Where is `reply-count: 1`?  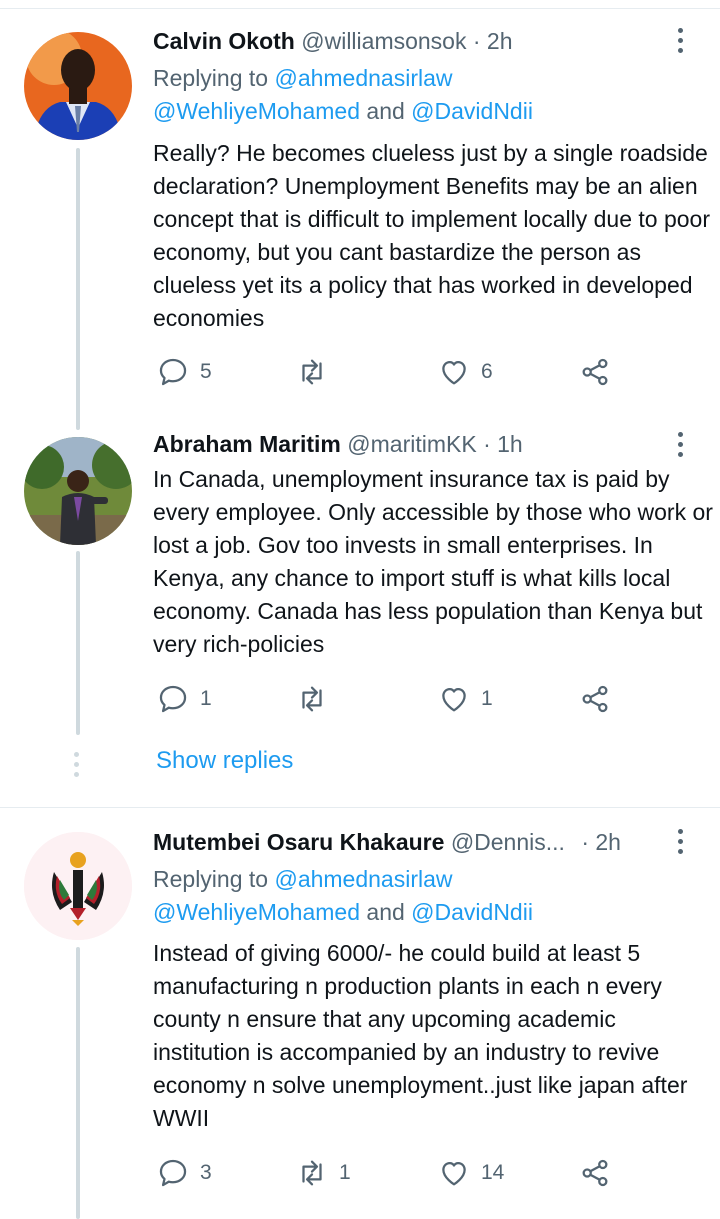 reply-count: 1 is located at coordinates (206, 698).